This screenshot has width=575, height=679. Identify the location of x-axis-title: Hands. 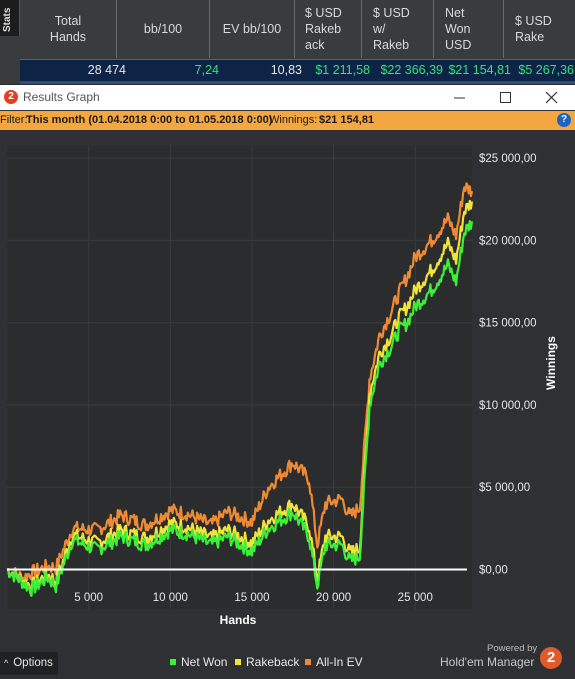
(238, 620).